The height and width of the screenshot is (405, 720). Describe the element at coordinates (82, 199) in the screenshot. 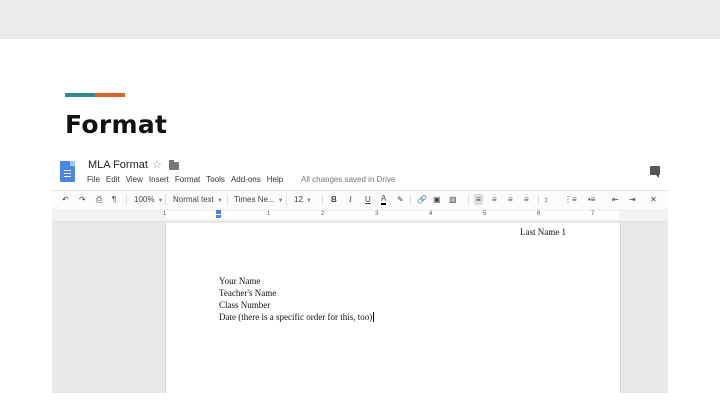

I see `redo-icon: ↷` at that location.